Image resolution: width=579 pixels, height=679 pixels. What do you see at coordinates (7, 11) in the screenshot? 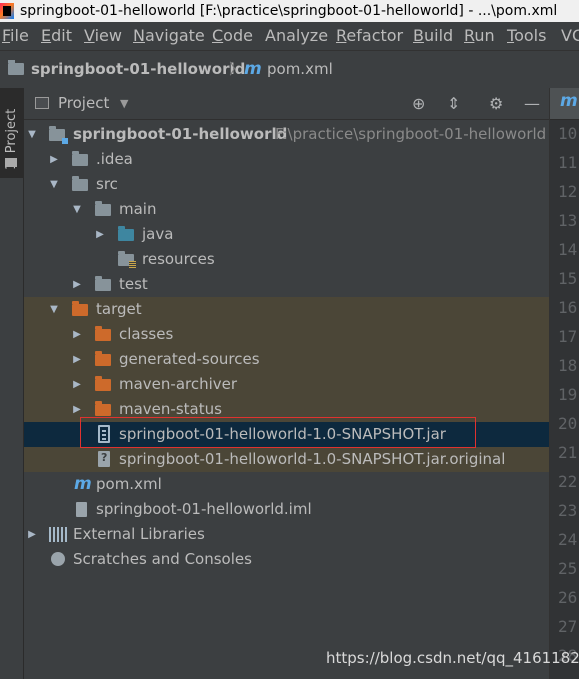
I see `intellij-app-icon` at bounding box center [7, 11].